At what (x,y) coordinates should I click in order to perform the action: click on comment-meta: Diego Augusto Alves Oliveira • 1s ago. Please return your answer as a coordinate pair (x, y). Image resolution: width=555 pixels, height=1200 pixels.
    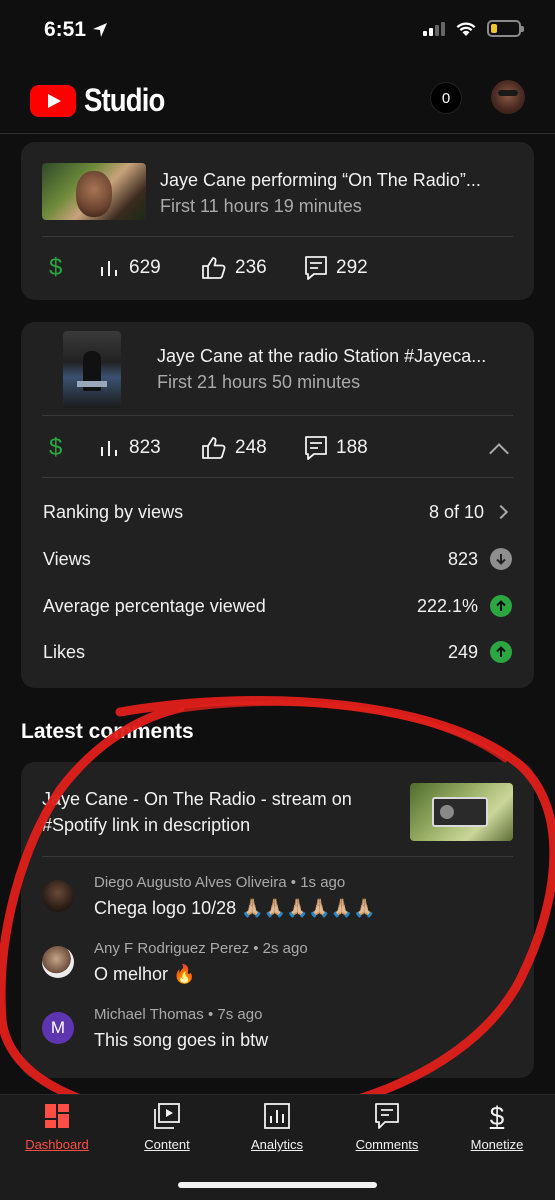
    Looking at the image, I should click on (220, 882).